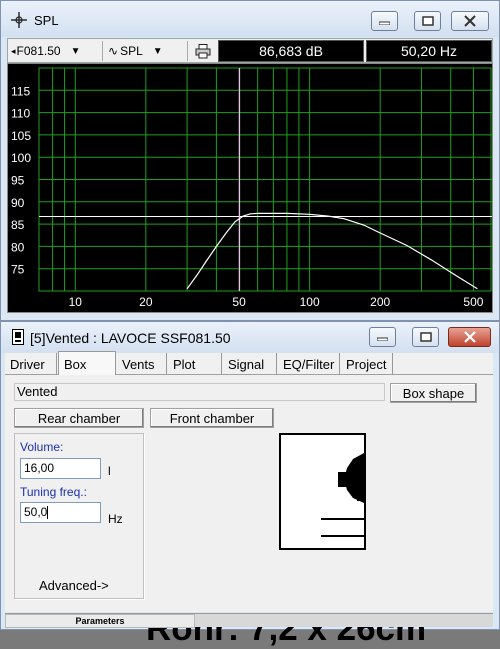  What do you see at coordinates (74, 585) in the screenshot?
I see `advanced-button: Advanced->` at bounding box center [74, 585].